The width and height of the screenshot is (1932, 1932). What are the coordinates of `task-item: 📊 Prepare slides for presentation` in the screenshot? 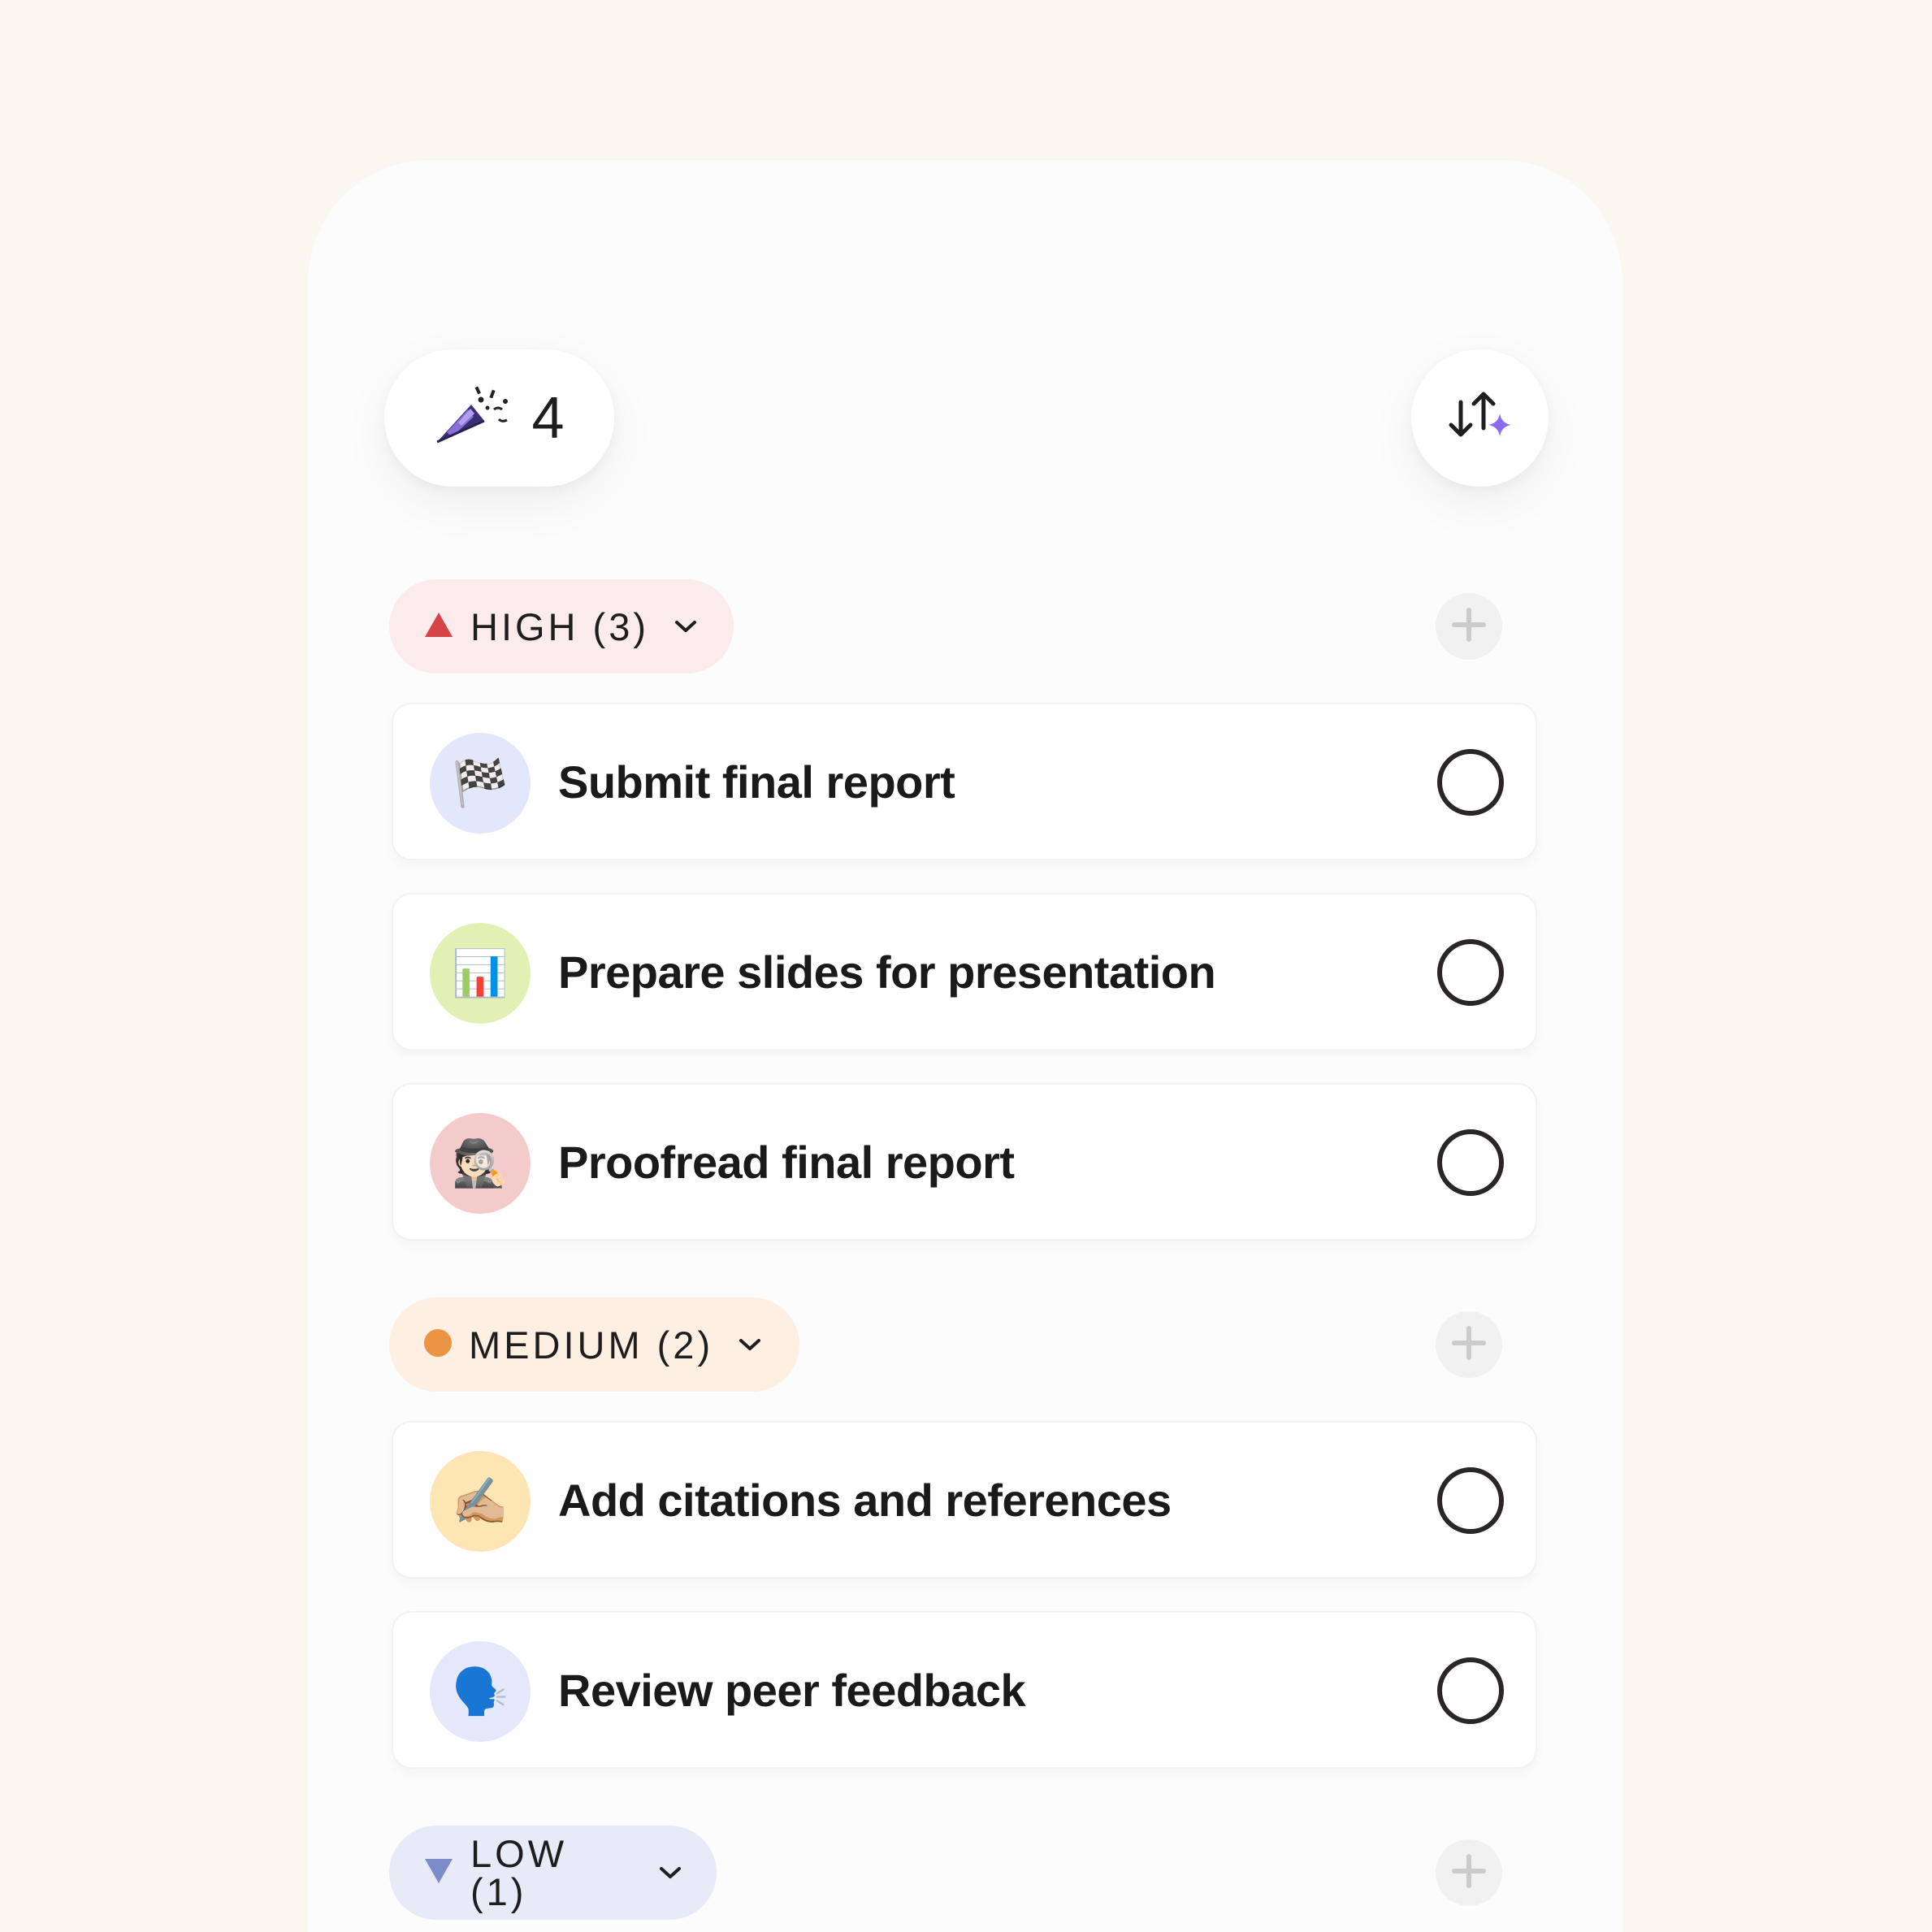 It's located at (965, 972).